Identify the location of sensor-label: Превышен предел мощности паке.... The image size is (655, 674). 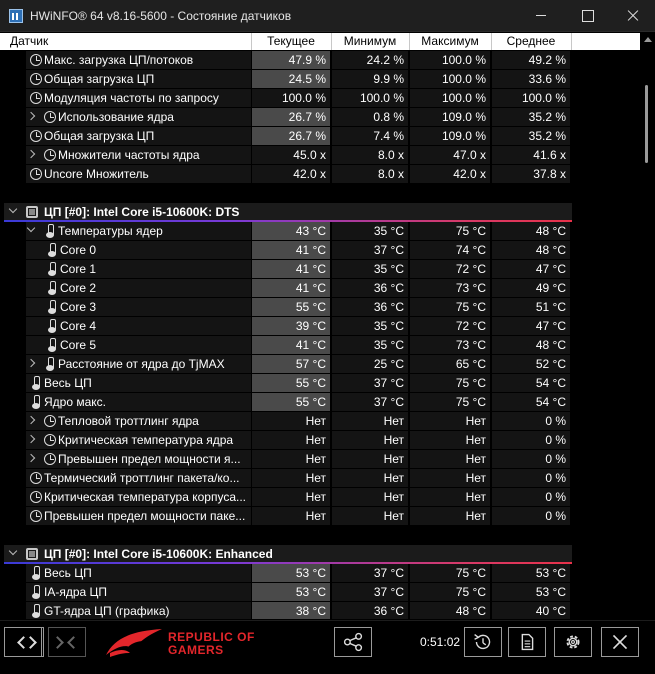
(145, 516).